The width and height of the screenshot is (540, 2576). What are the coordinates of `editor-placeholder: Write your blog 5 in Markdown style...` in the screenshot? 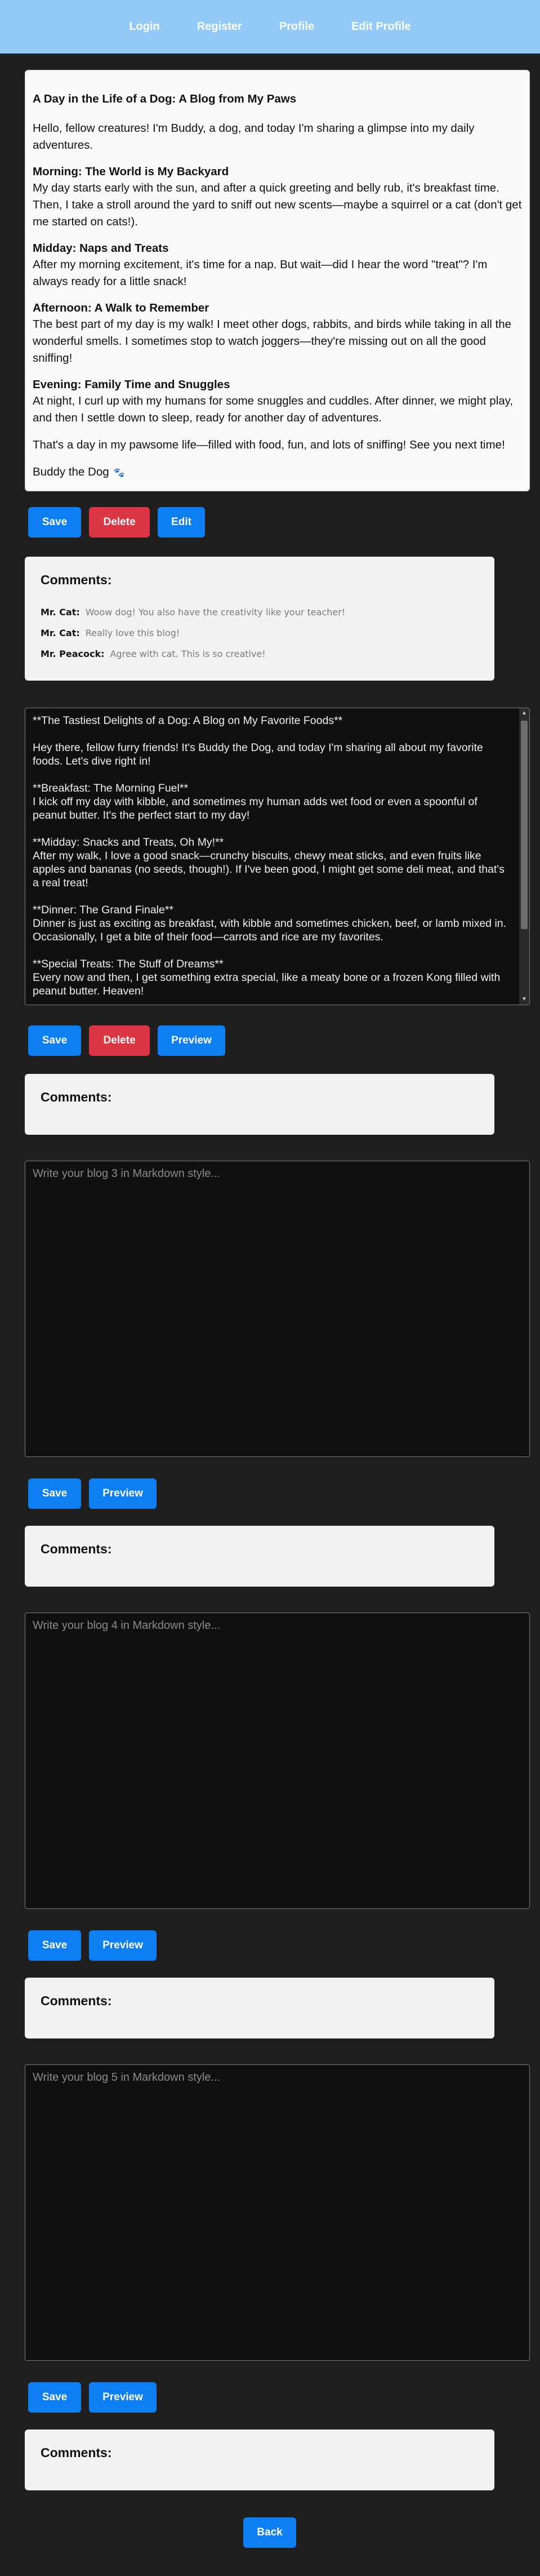 It's located at (127, 2077).